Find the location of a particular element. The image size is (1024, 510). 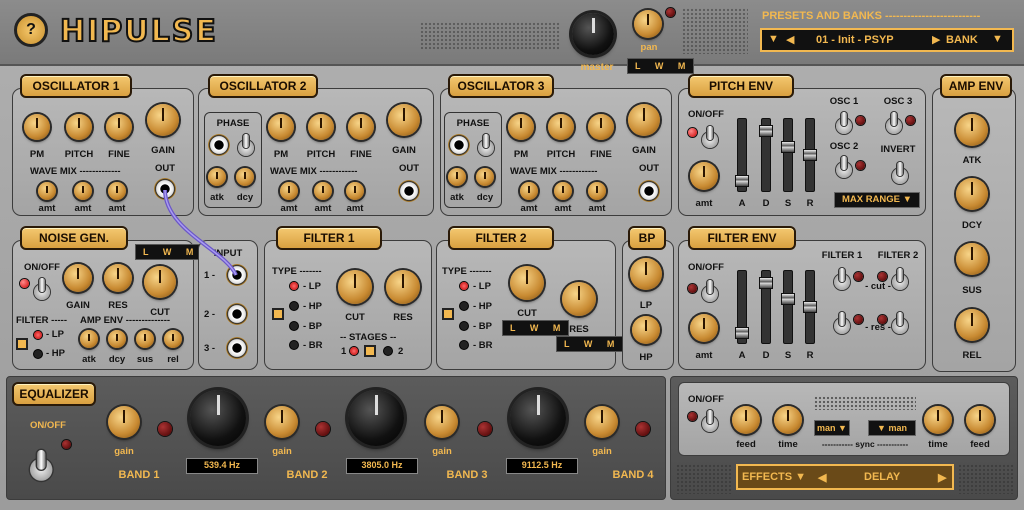

eq-band2-freq-knob is located at coordinates (376, 418).